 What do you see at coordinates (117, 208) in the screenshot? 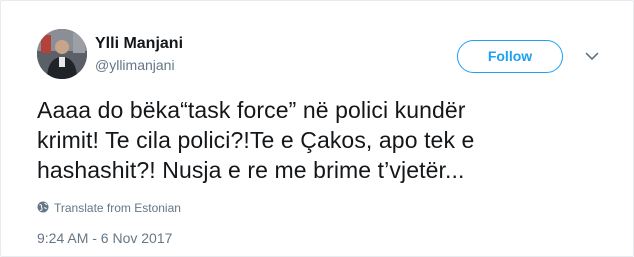
I see `translate-label: Translate from Estonian` at bounding box center [117, 208].